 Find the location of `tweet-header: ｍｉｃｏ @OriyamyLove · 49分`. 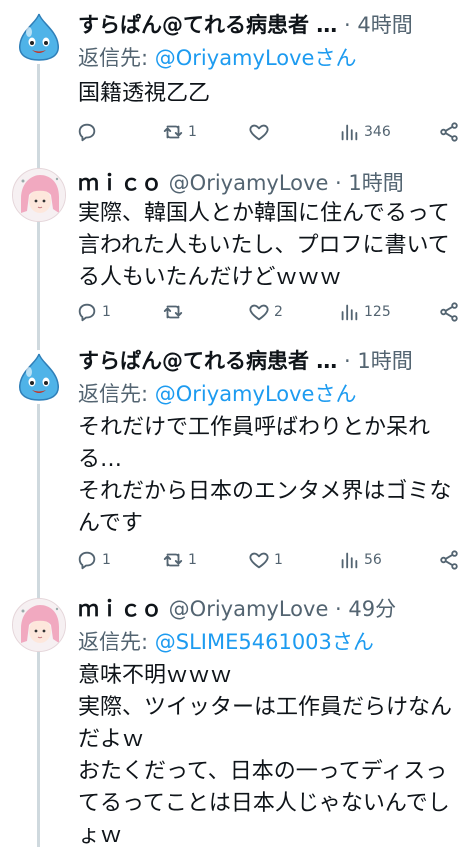

tweet-header: ｍｉｃｏ @OriyamyLove · 49分 is located at coordinates (270, 609).